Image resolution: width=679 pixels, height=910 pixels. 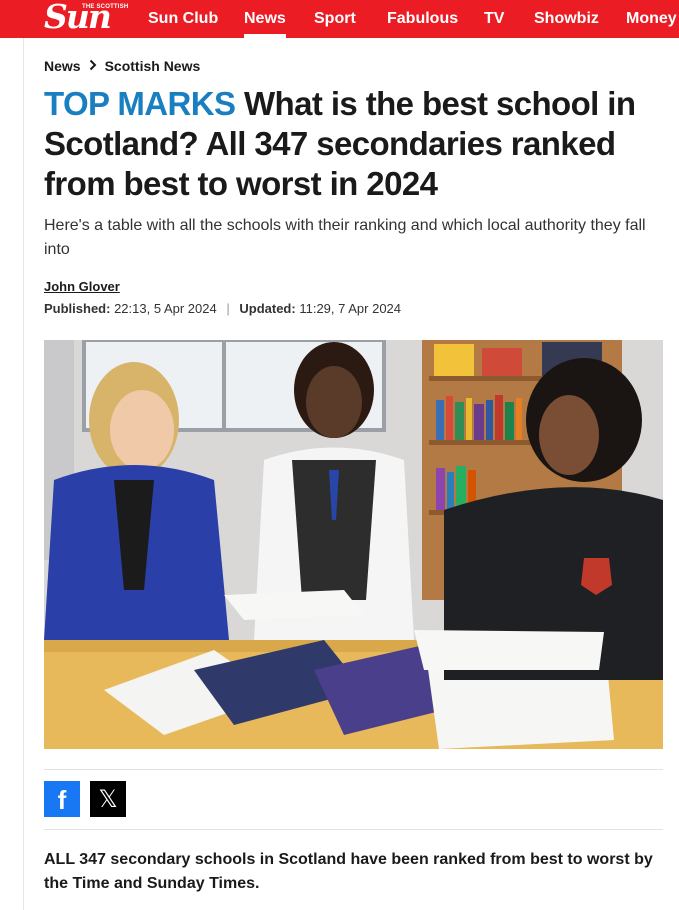 What do you see at coordinates (267, 308) in the screenshot?
I see `updated-label: Updated:` at bounding box center [267, 308].